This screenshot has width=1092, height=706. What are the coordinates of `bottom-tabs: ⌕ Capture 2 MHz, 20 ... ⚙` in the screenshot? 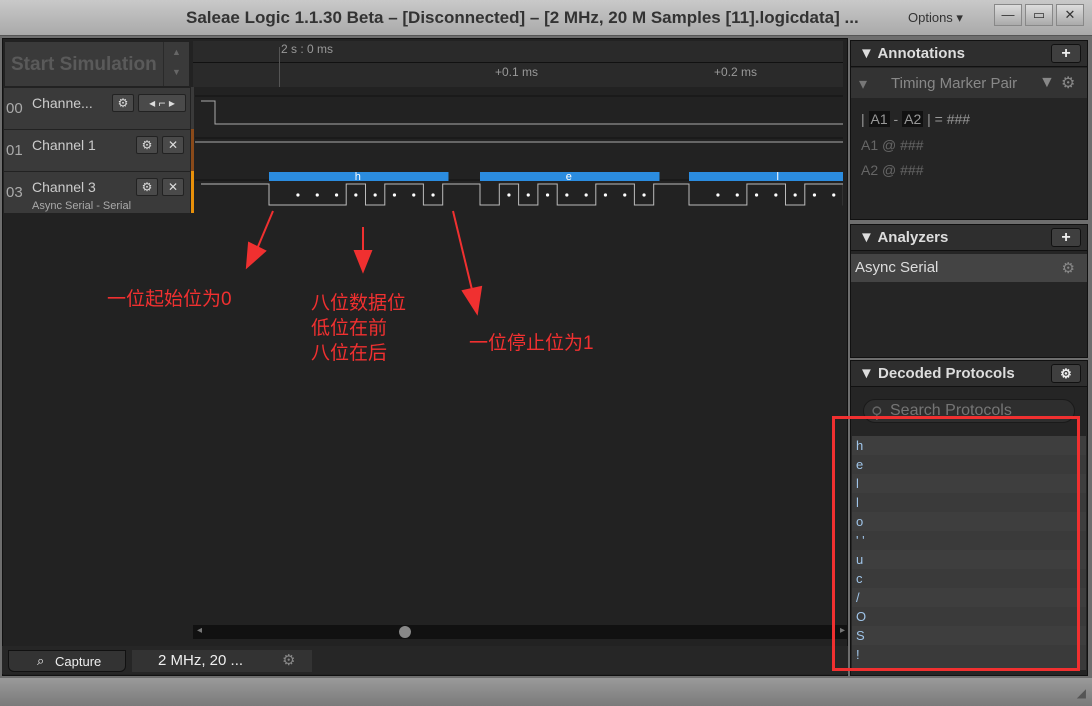 It's located at (425, 660).